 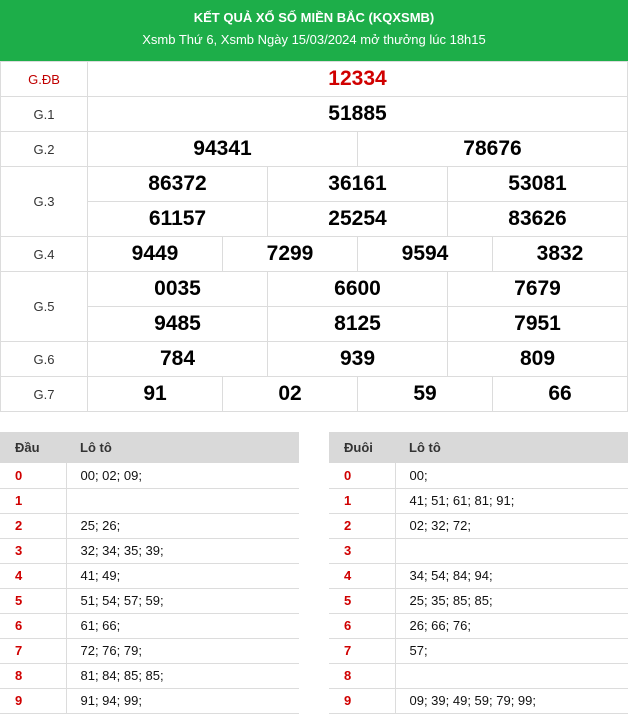 What do you see at coordinates (33, 447) in the screenshot?
I see `column-header-dau: Đầu` at bounding box center [33, 447].